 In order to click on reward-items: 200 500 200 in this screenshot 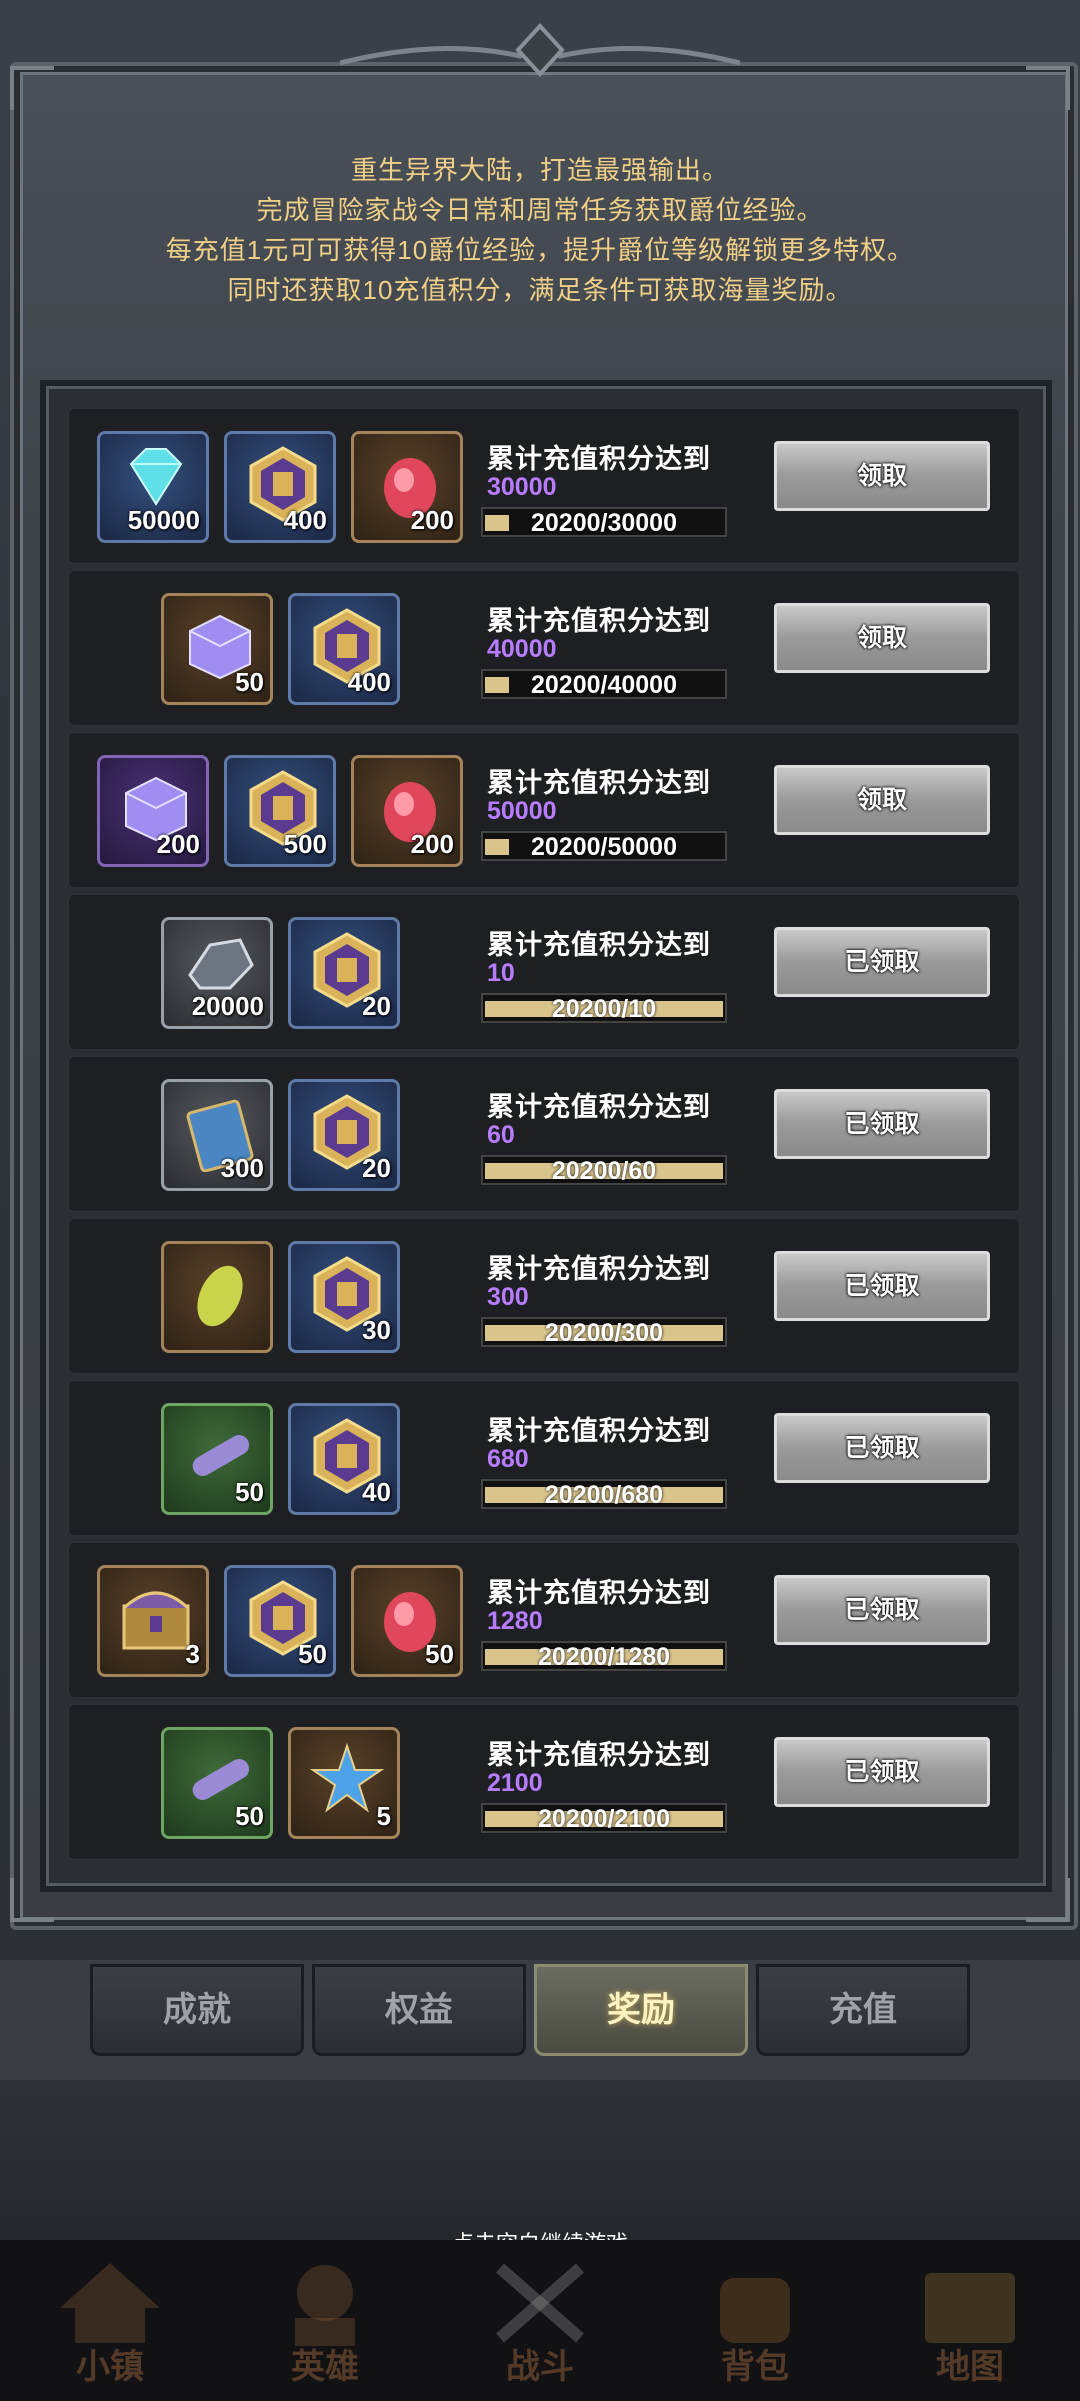, I will do `click(266, 810)`.